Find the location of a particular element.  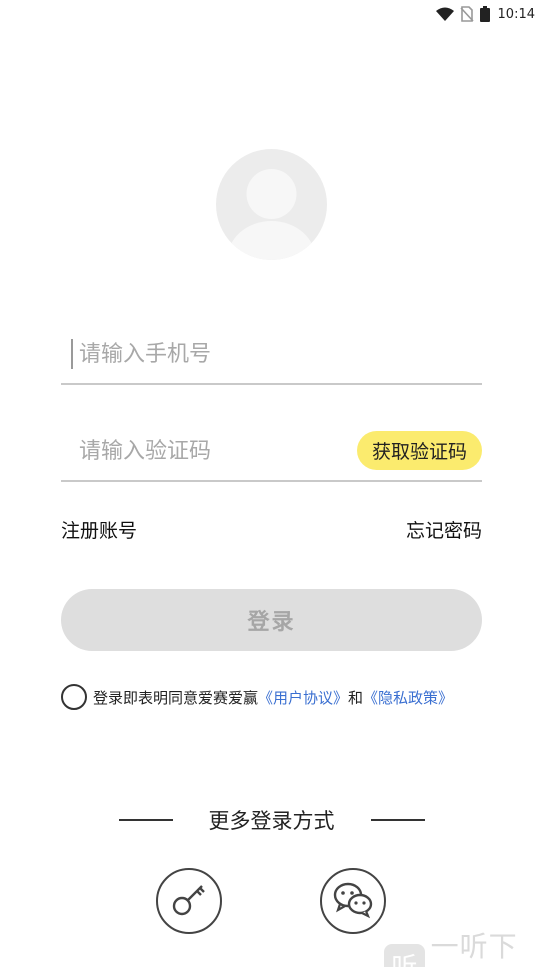

register-link: 注册账号 is located at coordinates (99, 529).